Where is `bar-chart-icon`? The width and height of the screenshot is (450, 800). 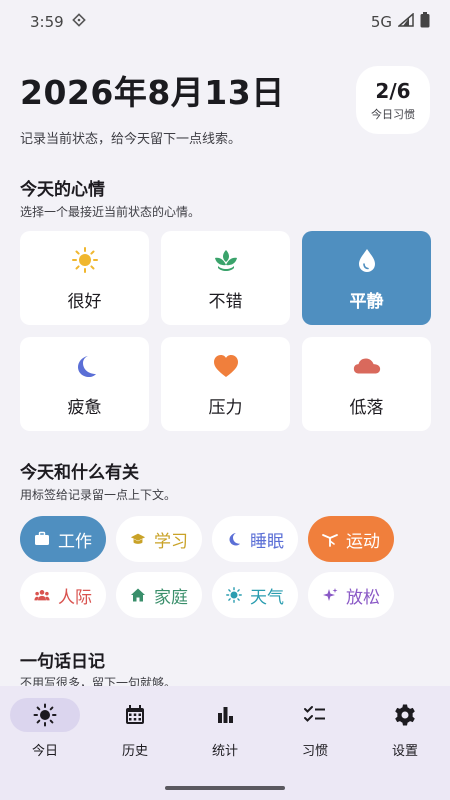 bar-chart-icon is located at coordinates (225, 715).